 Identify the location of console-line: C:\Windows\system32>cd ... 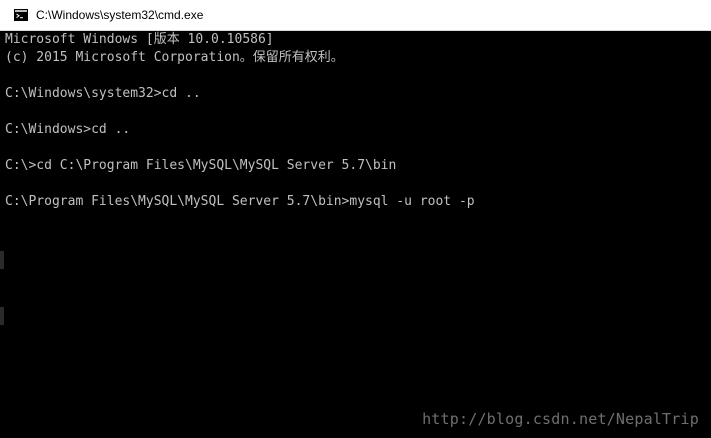
(103, 93).